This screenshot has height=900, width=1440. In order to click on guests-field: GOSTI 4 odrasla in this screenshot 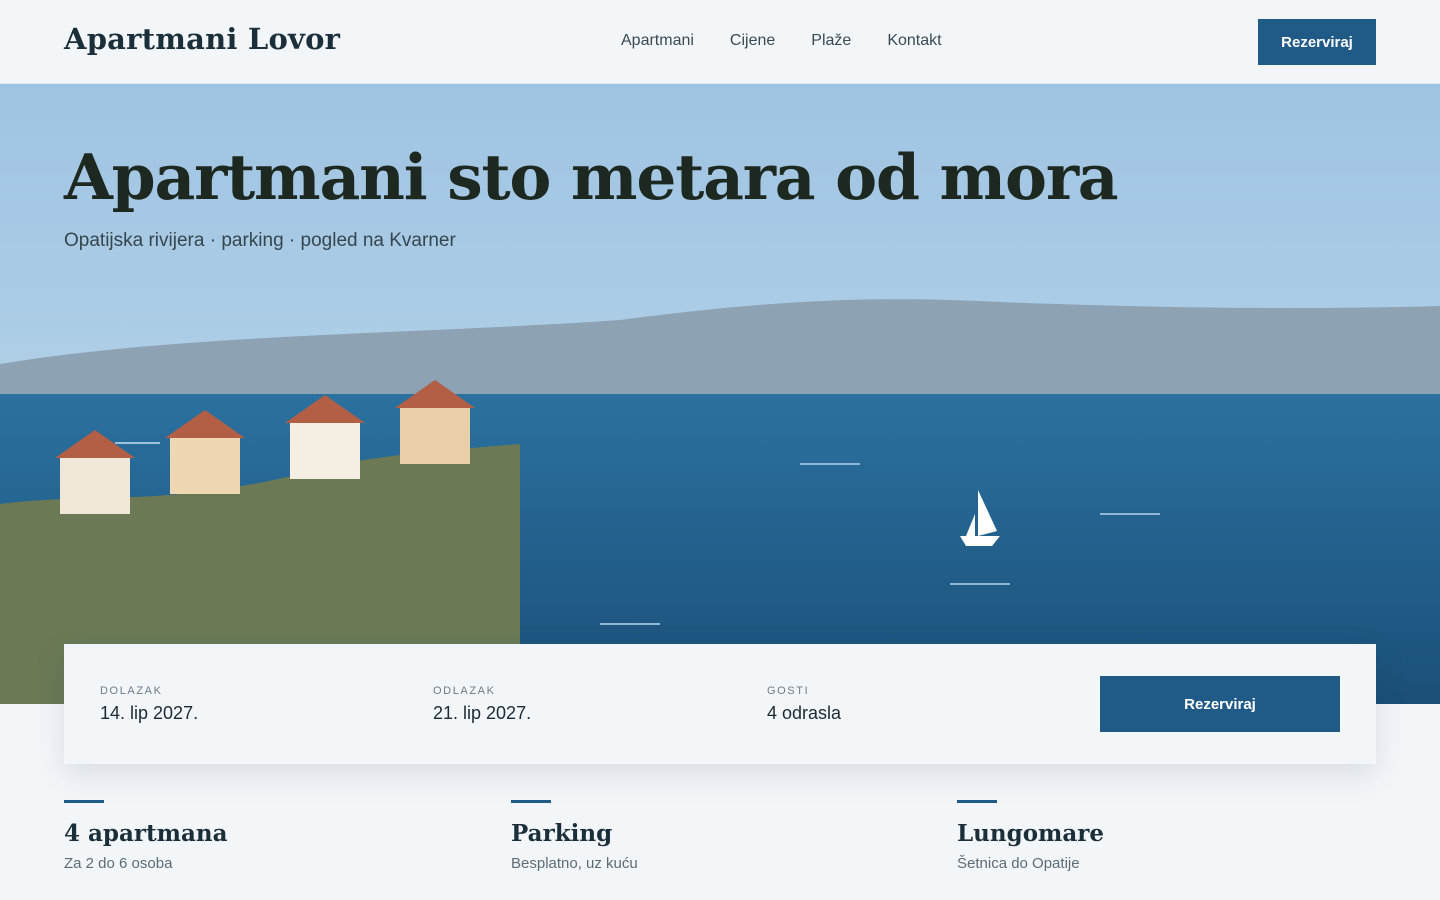, I will do `click(804, 704)`.